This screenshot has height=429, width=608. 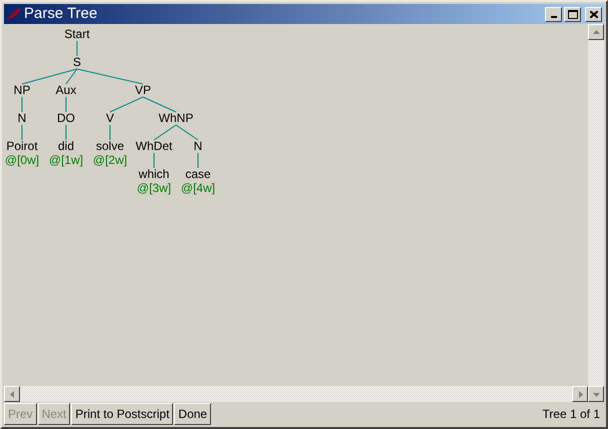 What do you see at coordinates (193, 414) in the screenshot?
I see `toolbar-button: Done` at bounding box center [193, 414].